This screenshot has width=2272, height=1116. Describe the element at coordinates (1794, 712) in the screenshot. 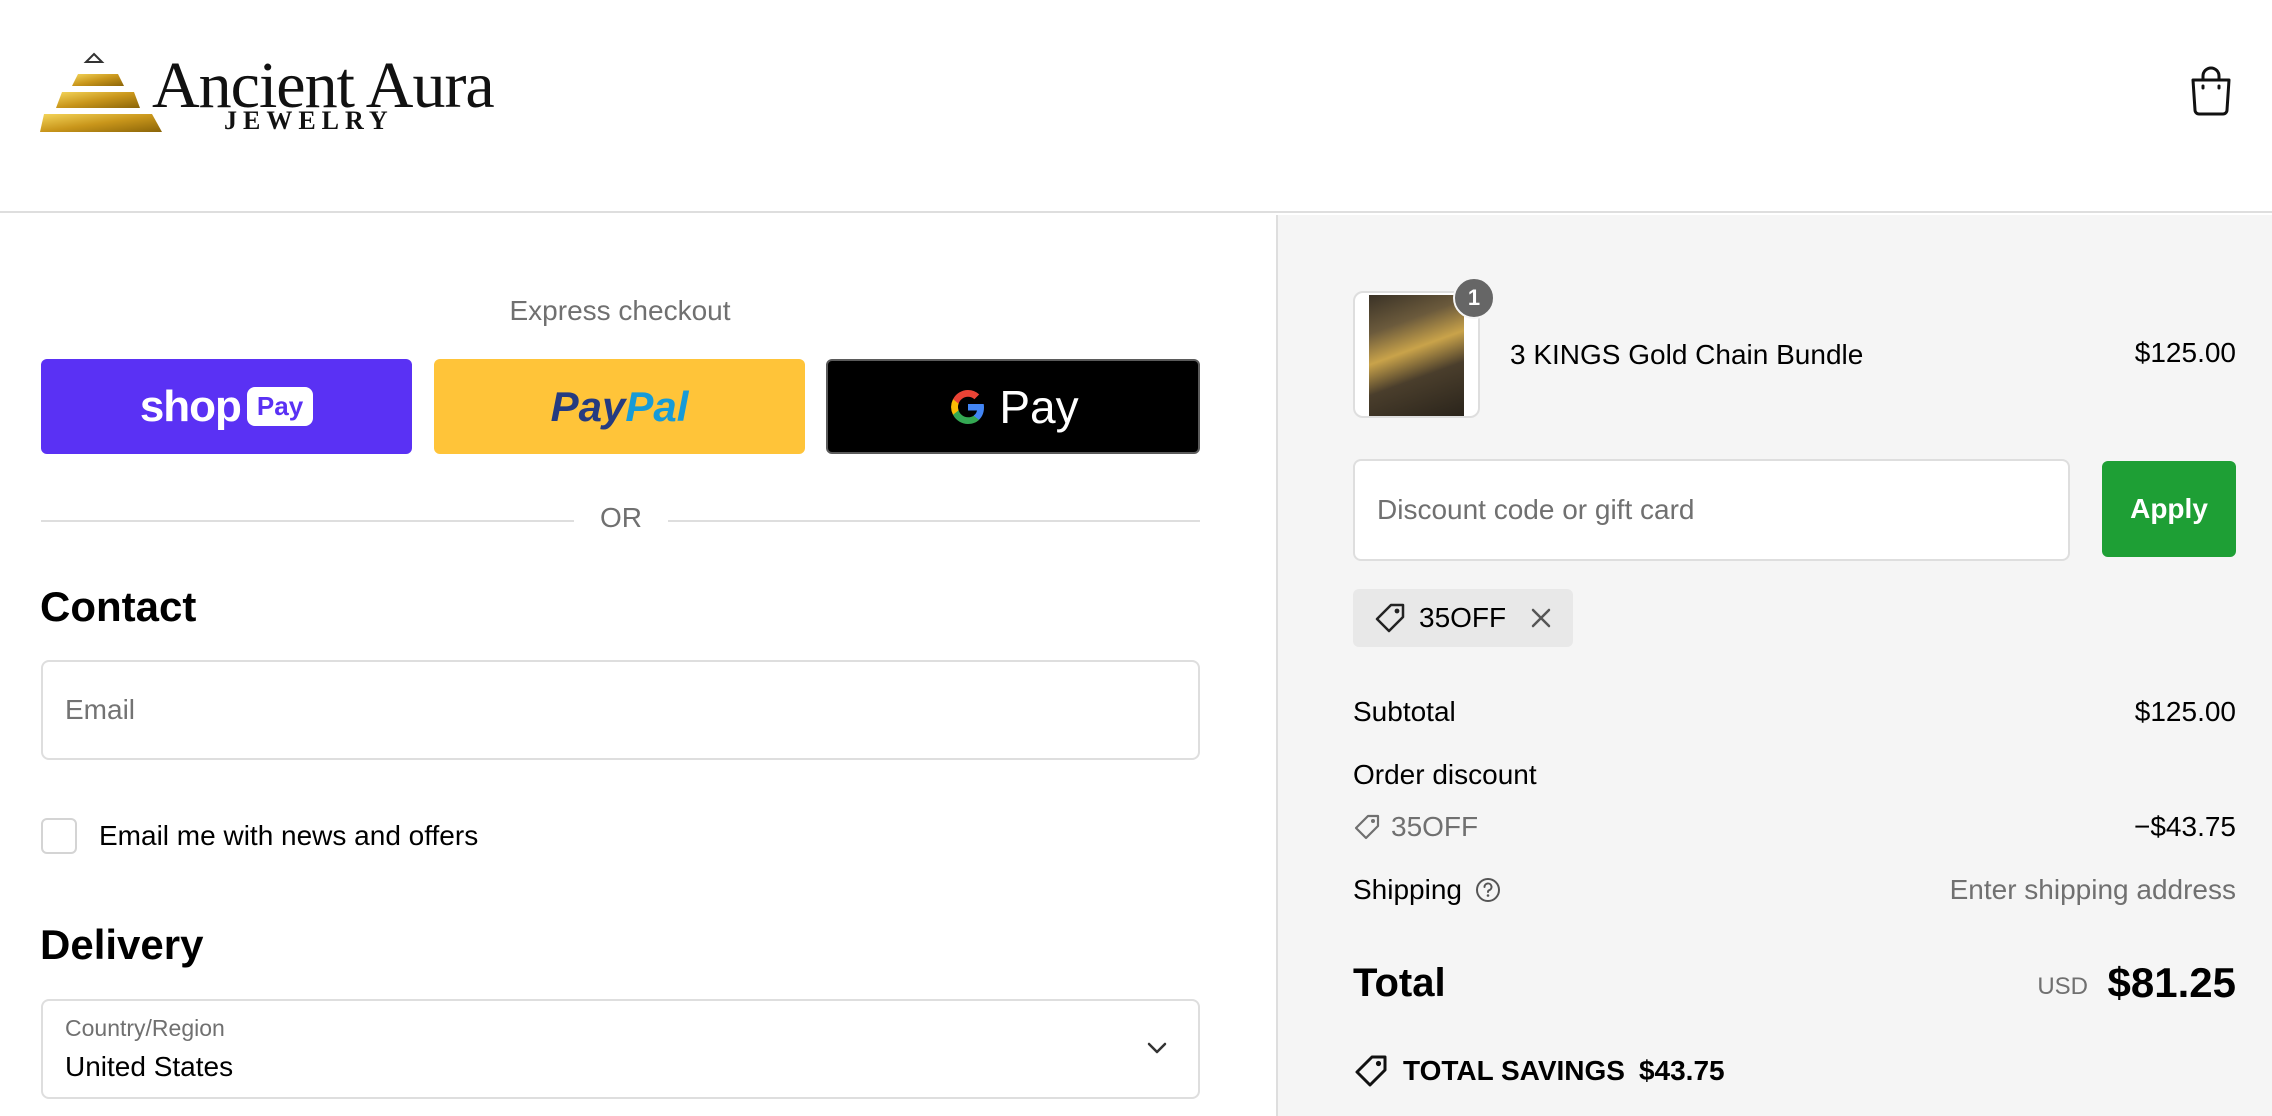

I see `subtotal-row: Subtotal $125.00` at that location.